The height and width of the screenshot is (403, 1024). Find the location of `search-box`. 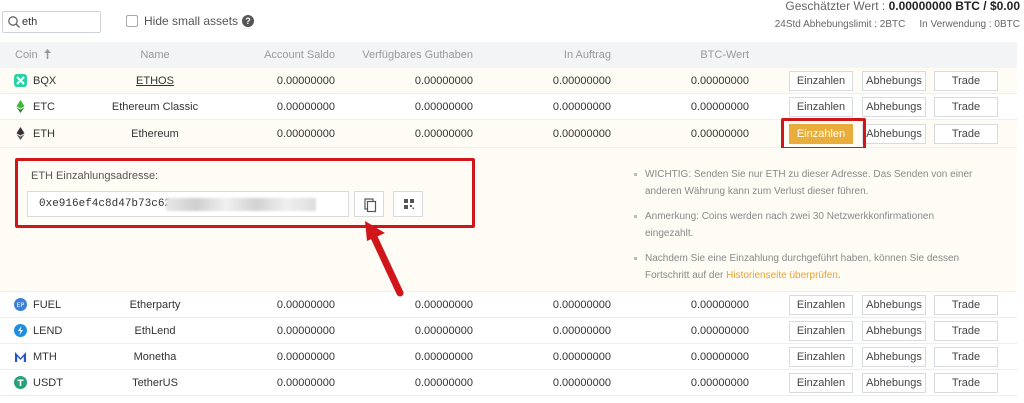

search-box is located at coordinates (51, 22).